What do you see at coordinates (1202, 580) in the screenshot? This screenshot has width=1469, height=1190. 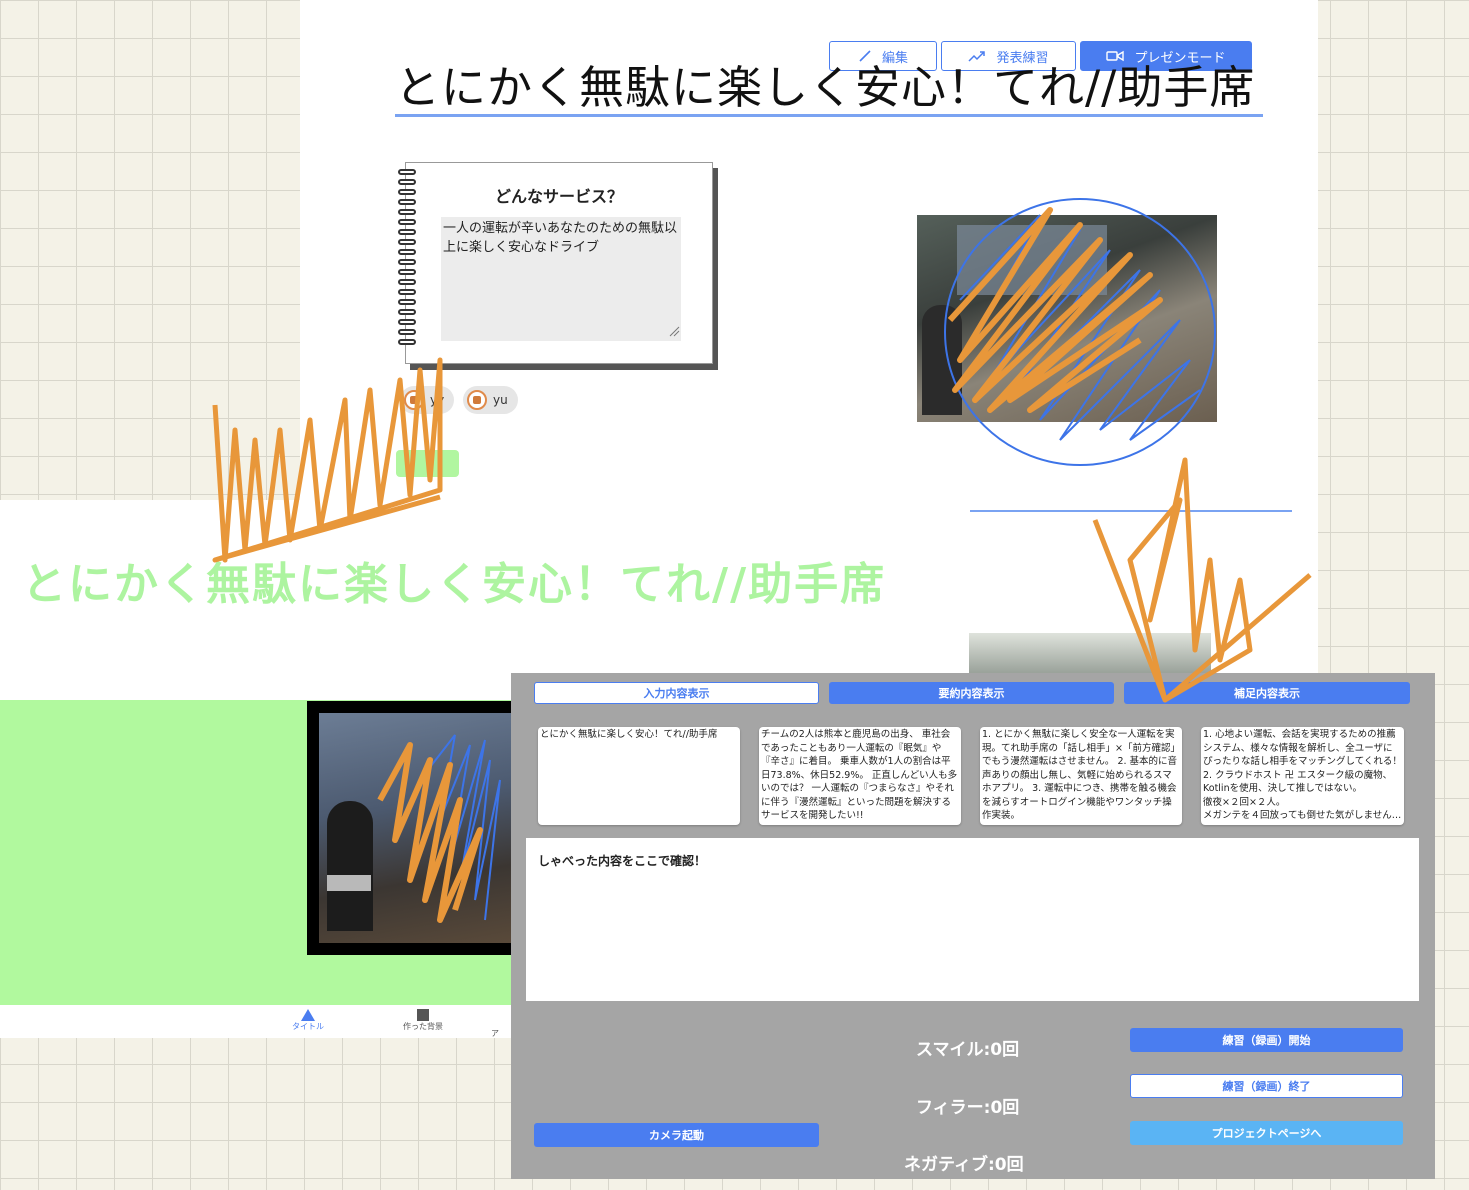 I see `orange-scribble-right` at bounding box center [1202, 580].